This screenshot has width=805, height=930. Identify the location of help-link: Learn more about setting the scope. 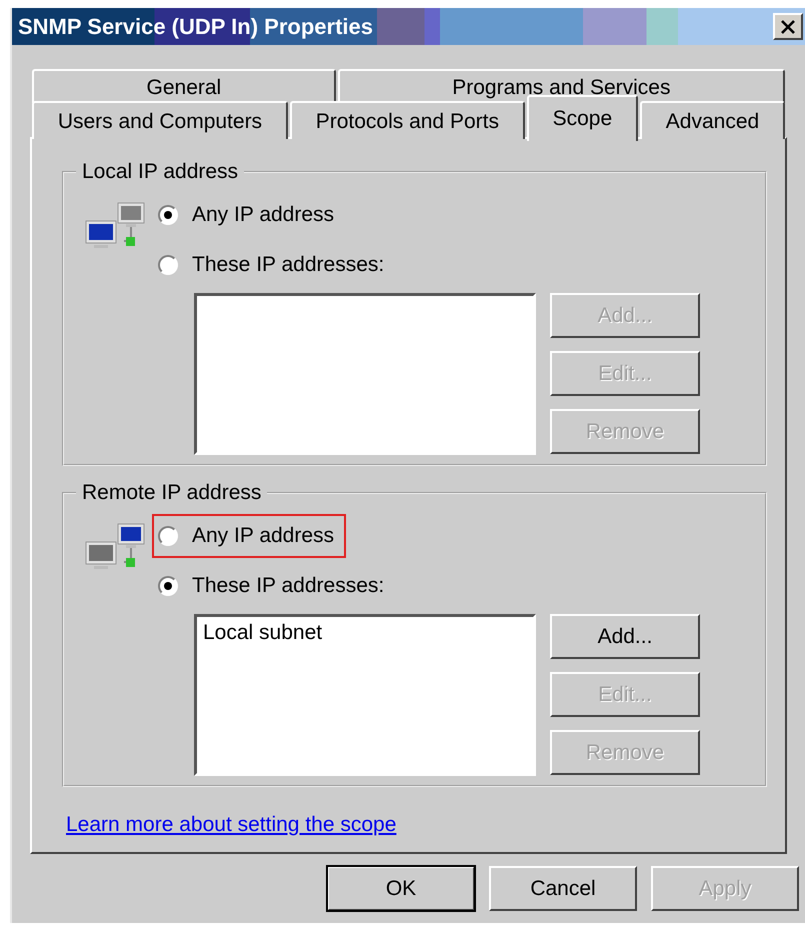
(231, 825).